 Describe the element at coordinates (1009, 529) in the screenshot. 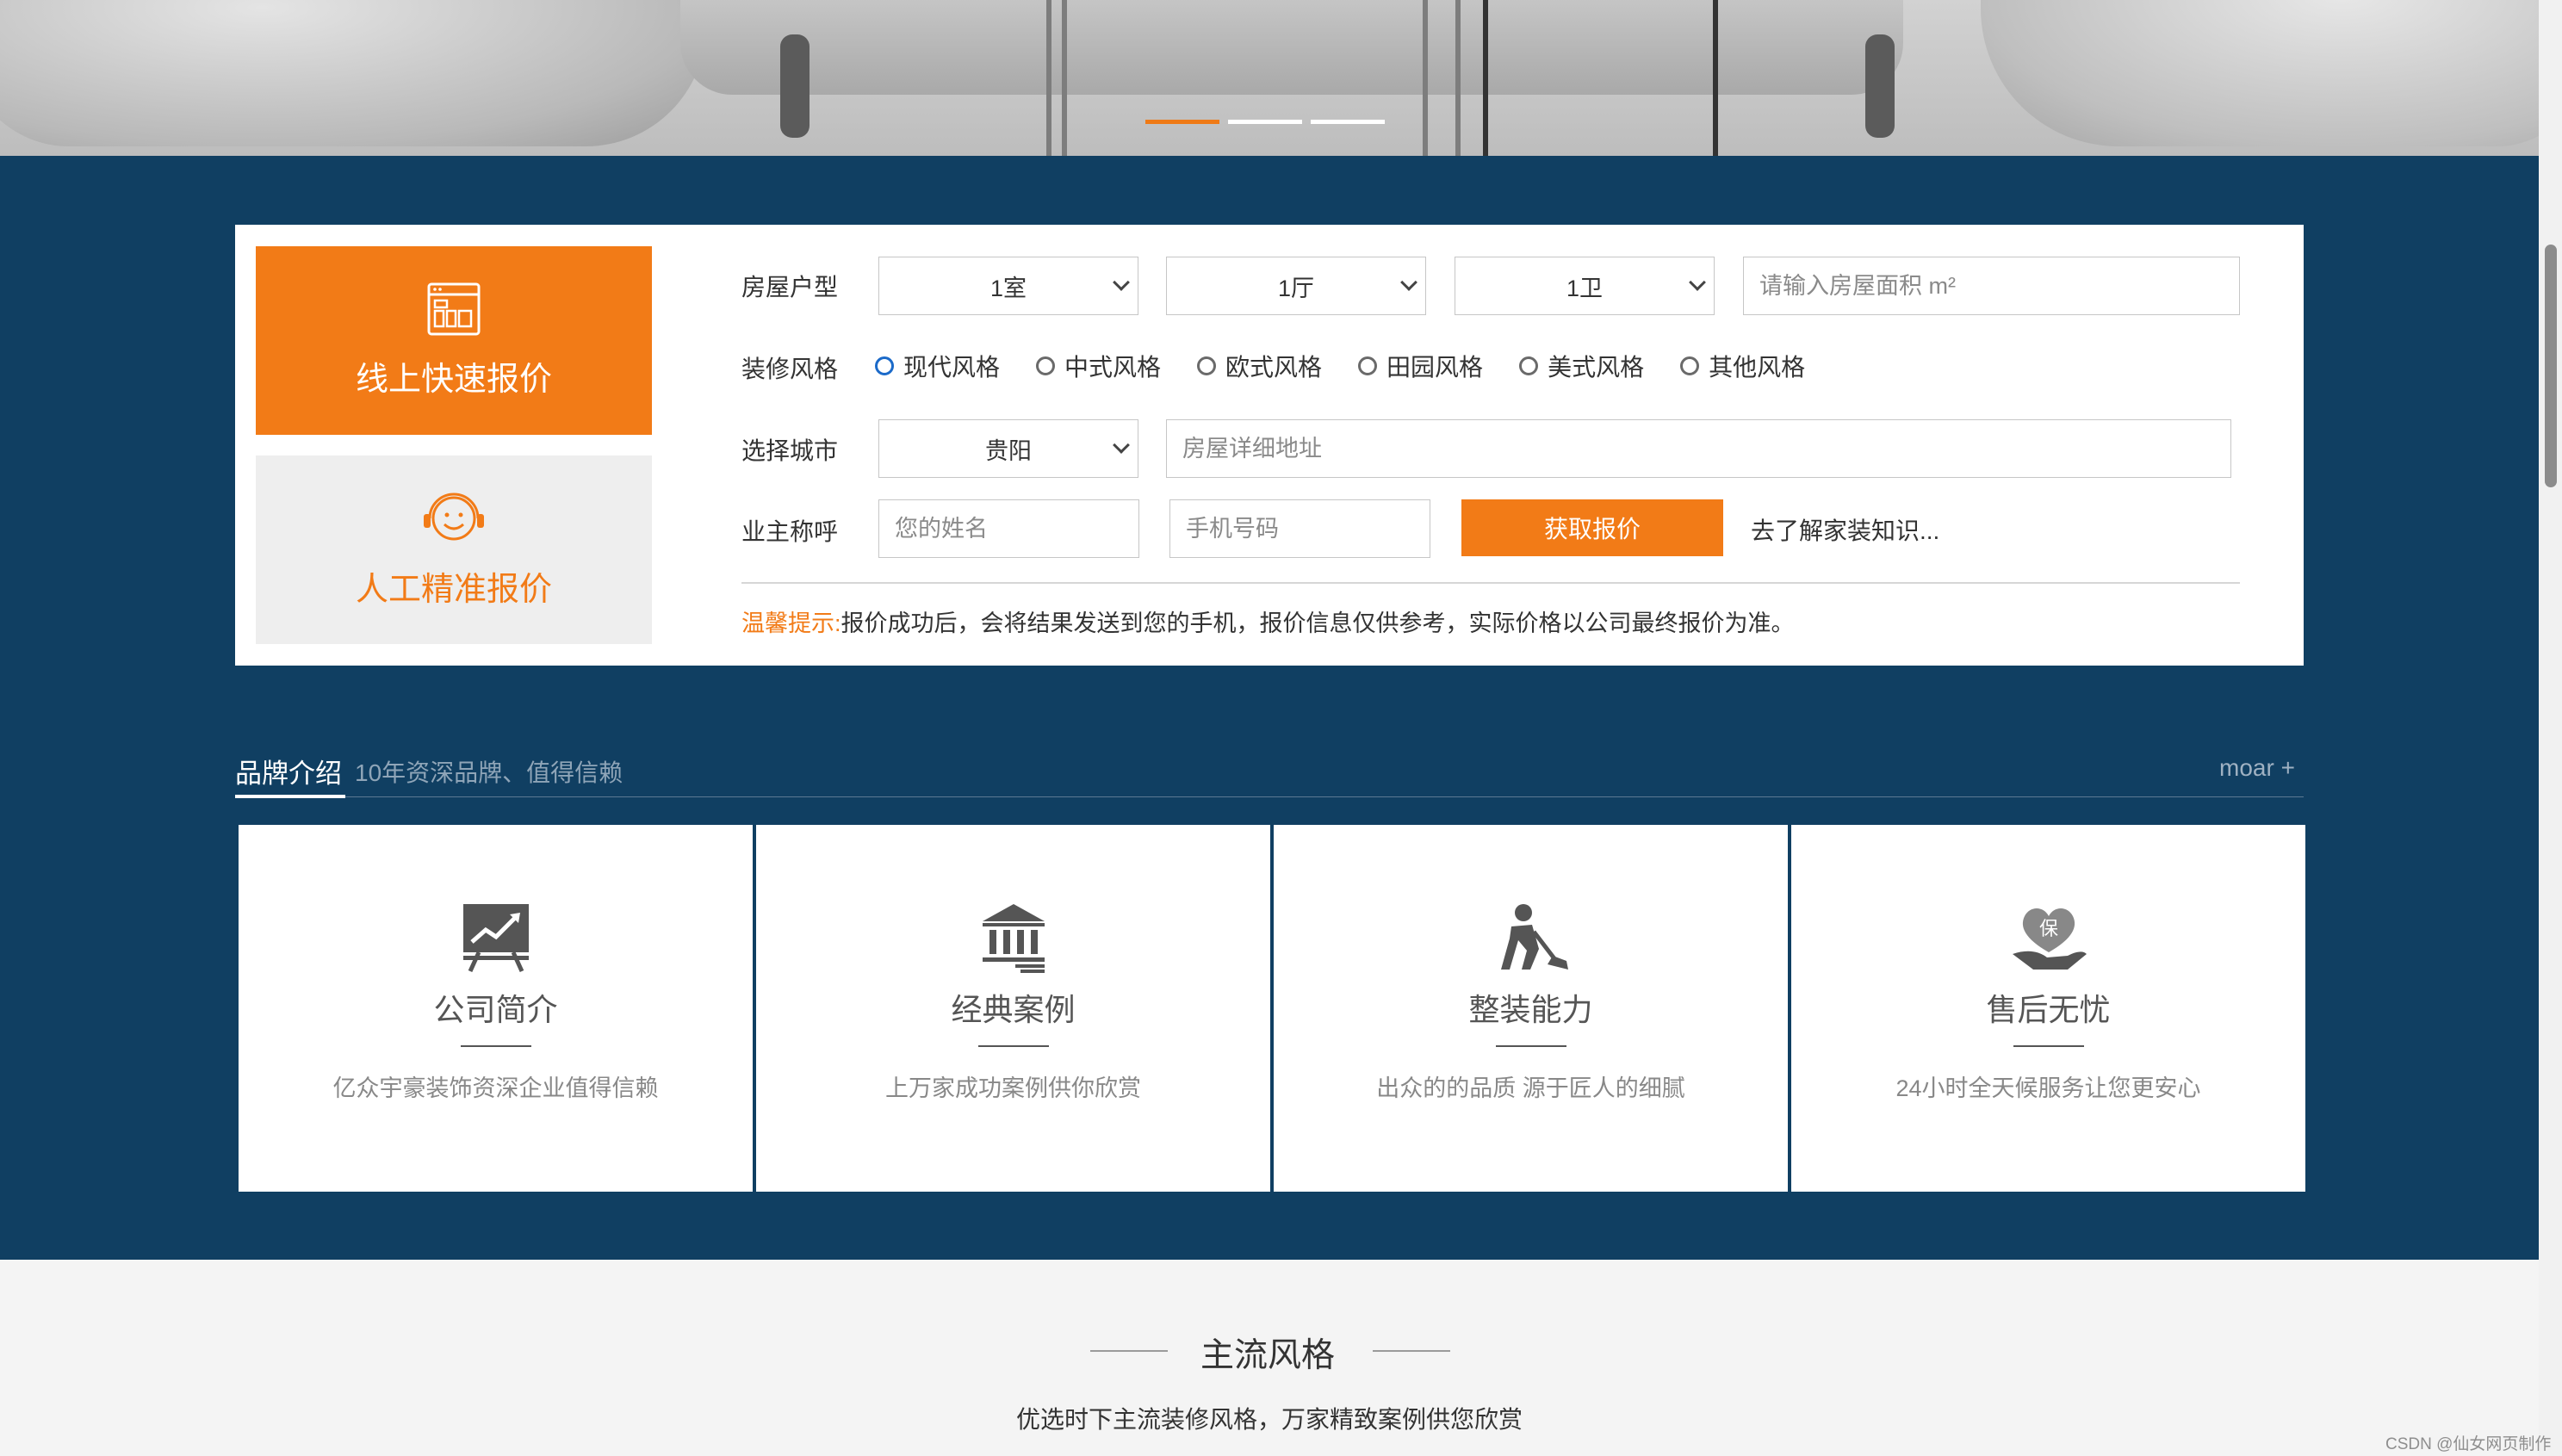

I see `name-input` at that location.